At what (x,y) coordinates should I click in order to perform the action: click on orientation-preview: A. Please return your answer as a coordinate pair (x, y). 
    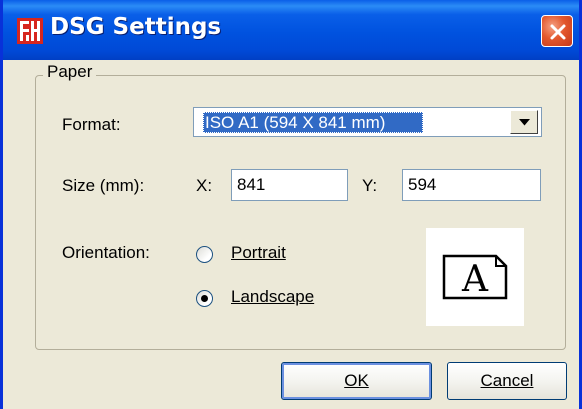
    Looking at the image, I should click on (475, 277).